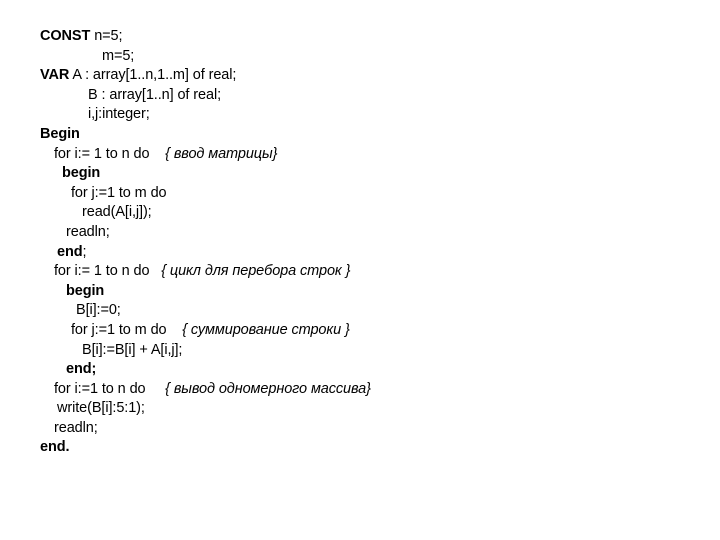 This screenshot has width=720, height=540. I want to click on code-token-comment: { суммирование строки }, so click(266, 329).